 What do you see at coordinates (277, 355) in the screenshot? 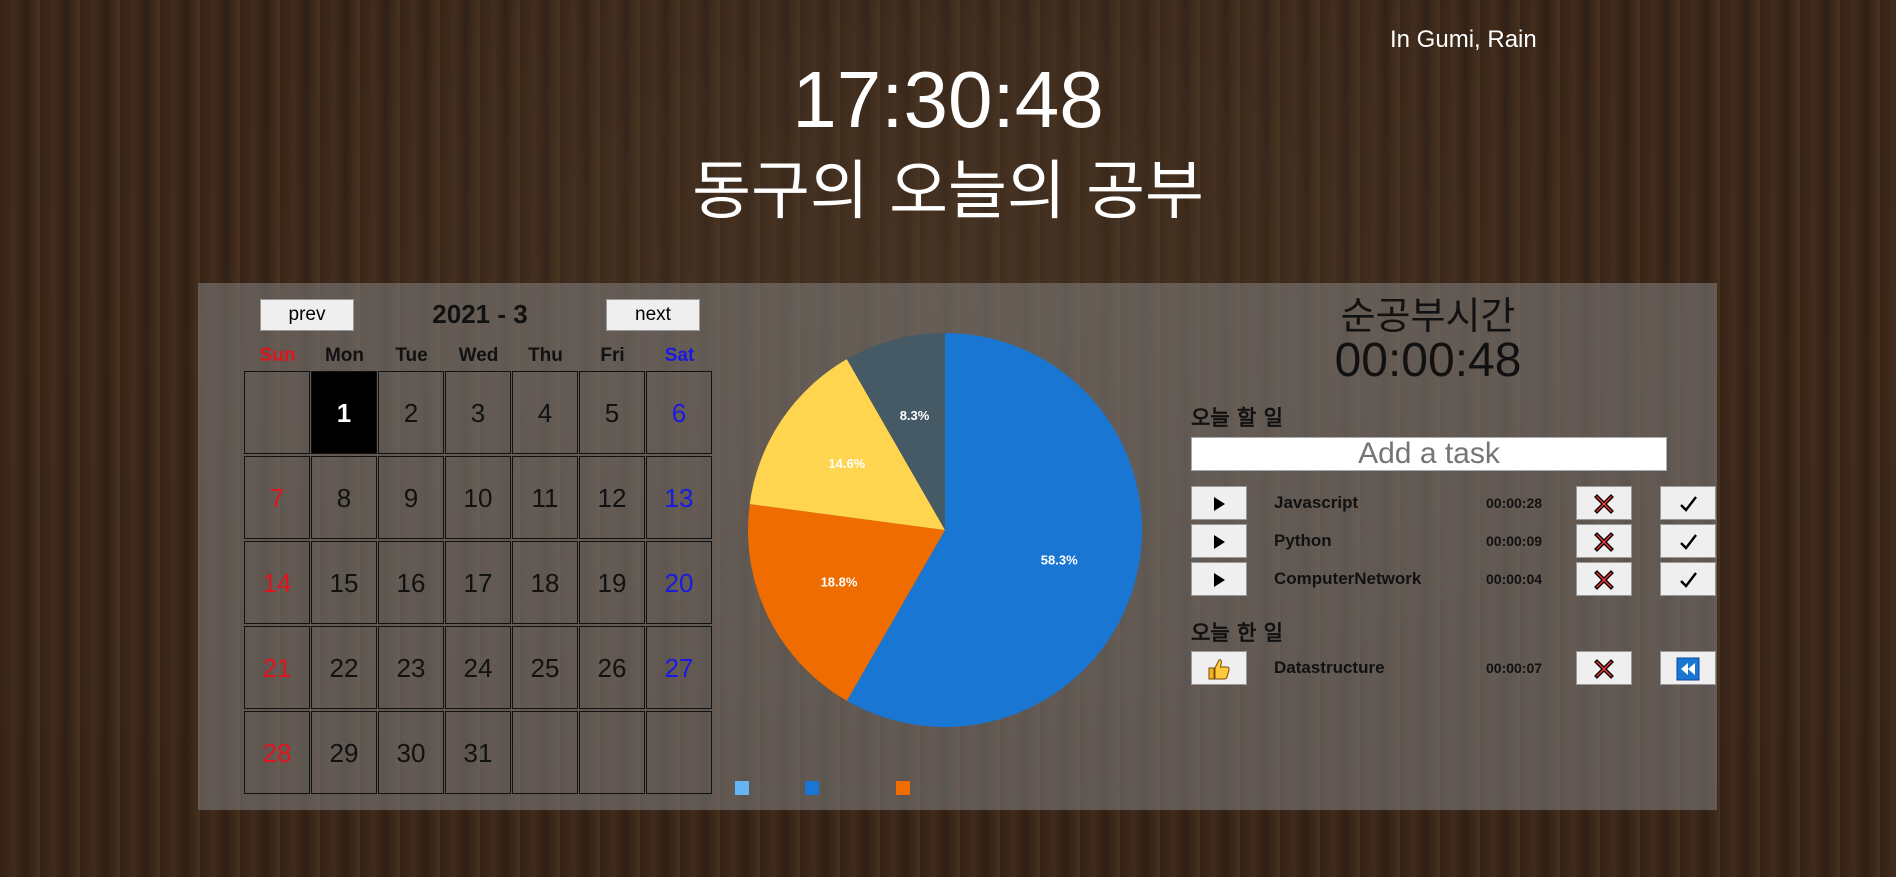
I see `weekday-sun: Sun` at bounding box center [277, 355].